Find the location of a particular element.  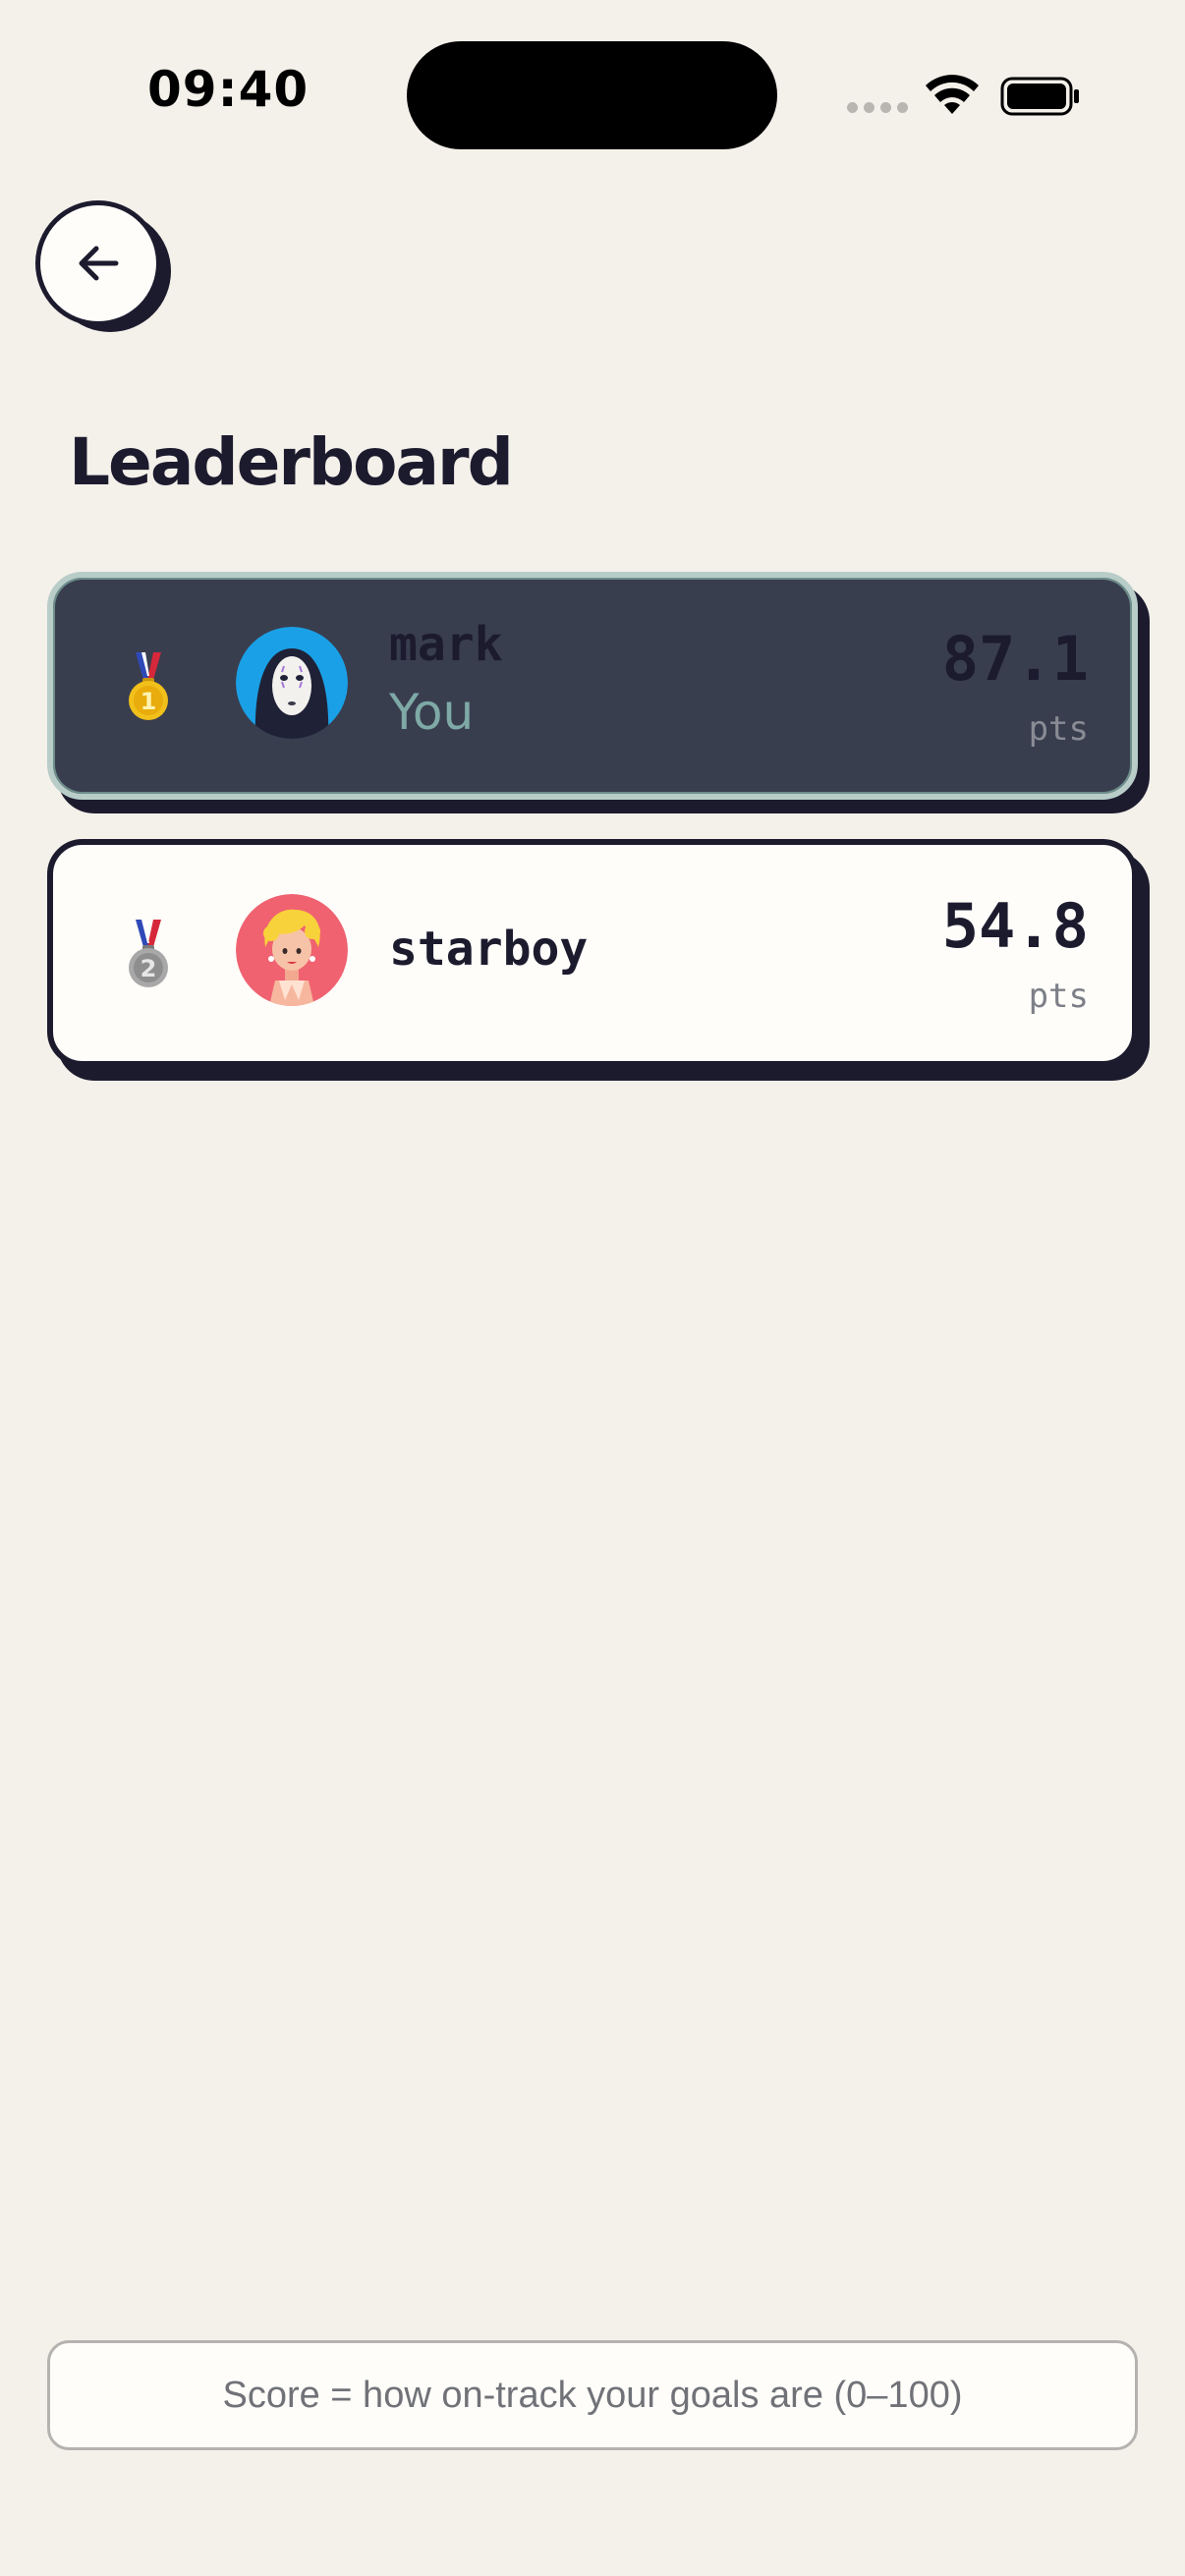

back-button is located at coordinates (98, 263).